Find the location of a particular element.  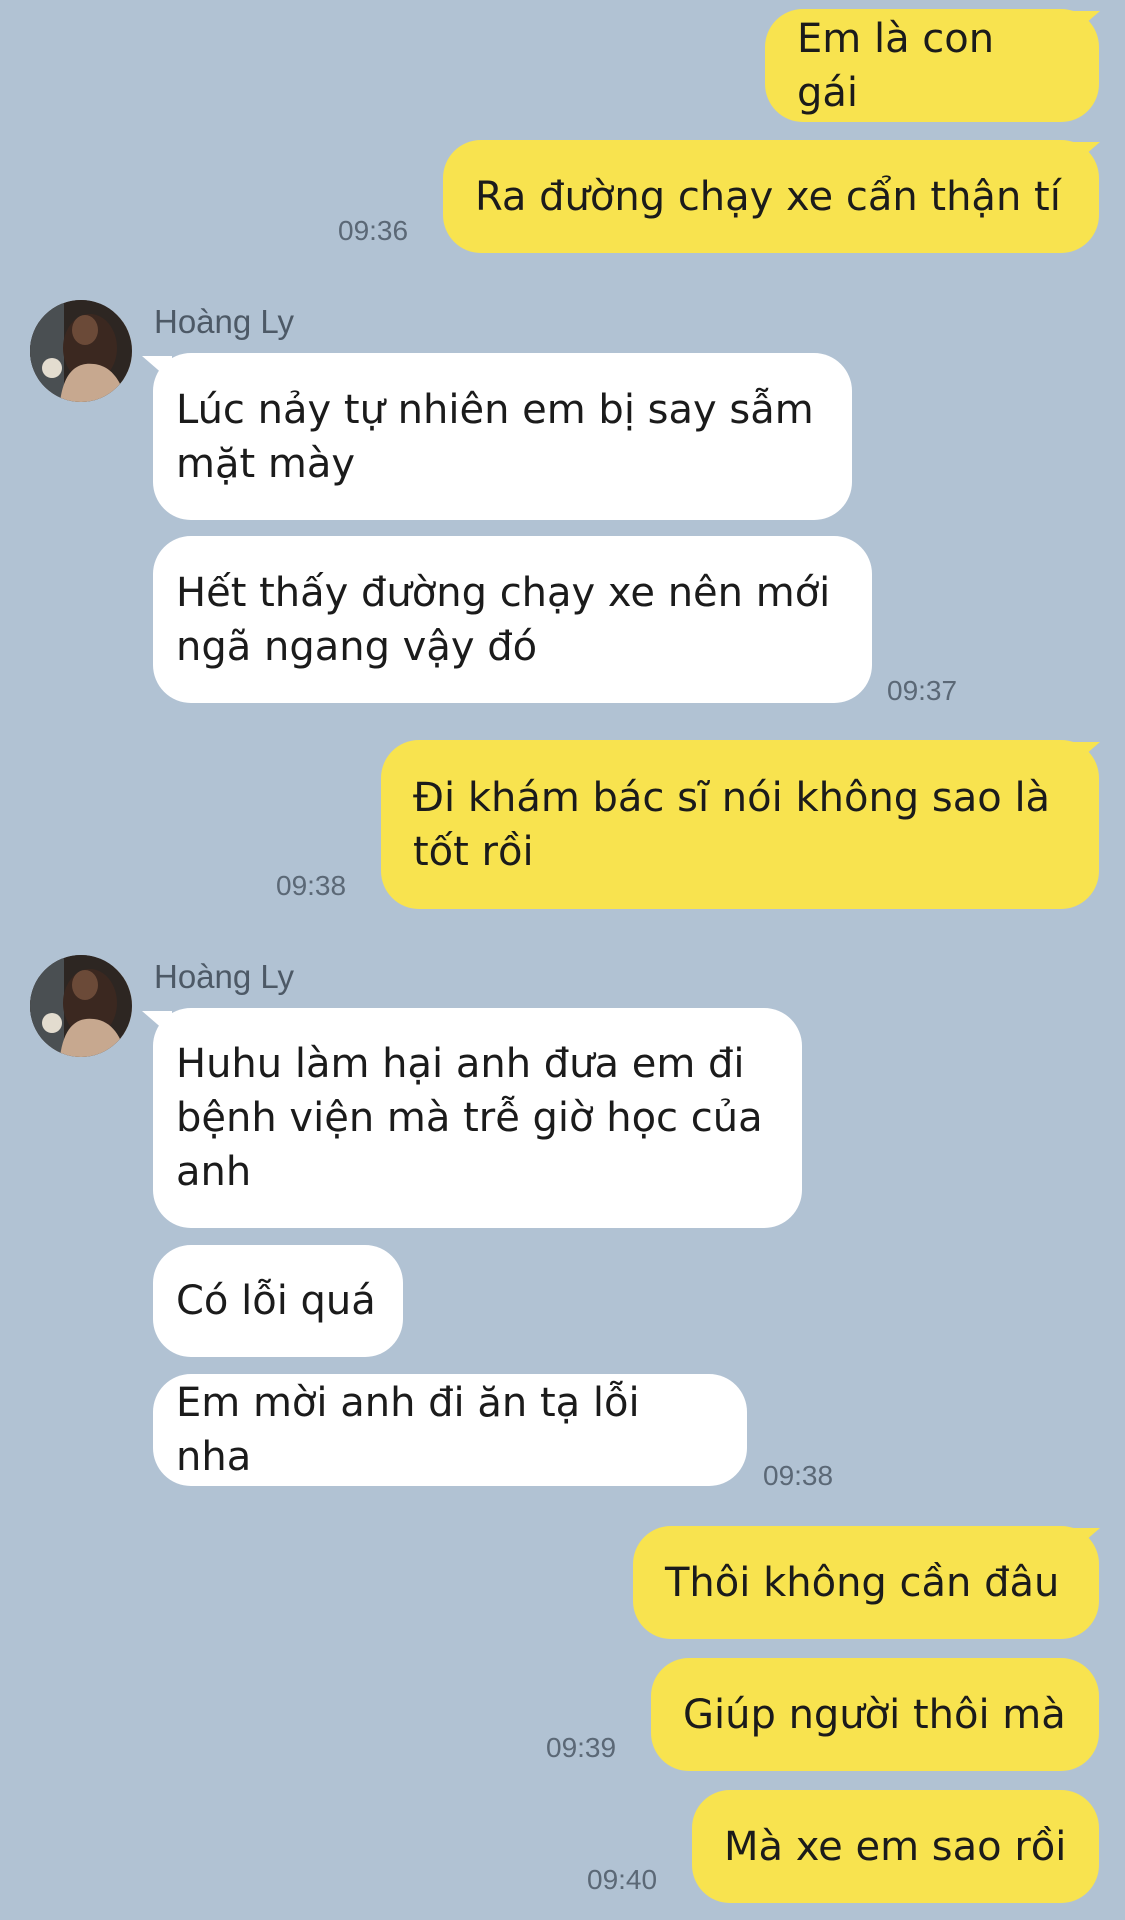

outgoing-message-bubble: Mà xe em sao rồi is located at coordinates (895, 1846).